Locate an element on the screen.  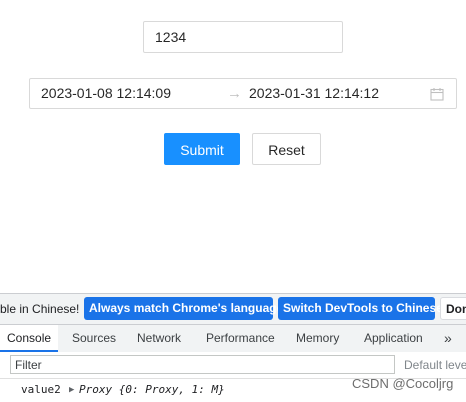
tab-performance: Performance is located at coordinates (240, 338).